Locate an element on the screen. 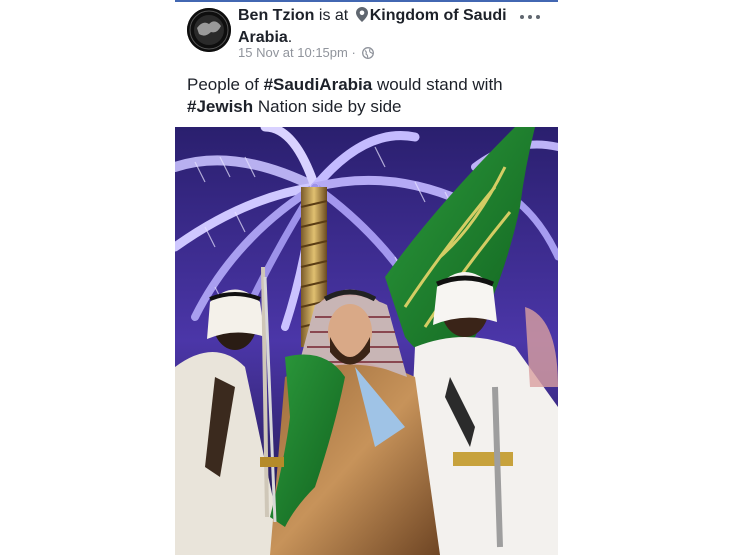 The width and height of the screenshot is (740, 560). author-name: Ben Tzion is located at coordinates (276, 15).